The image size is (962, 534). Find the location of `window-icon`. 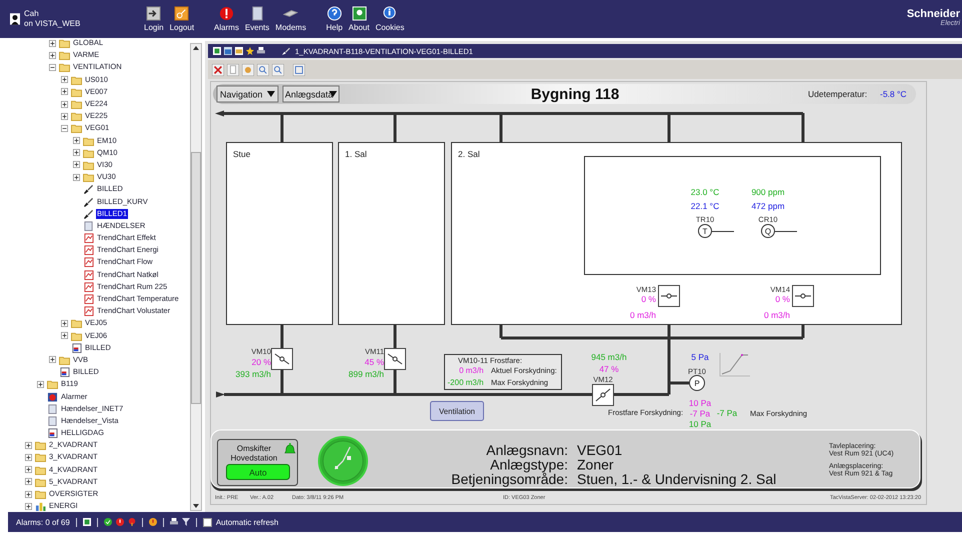

window-icon is located at coordinates (228, 51).